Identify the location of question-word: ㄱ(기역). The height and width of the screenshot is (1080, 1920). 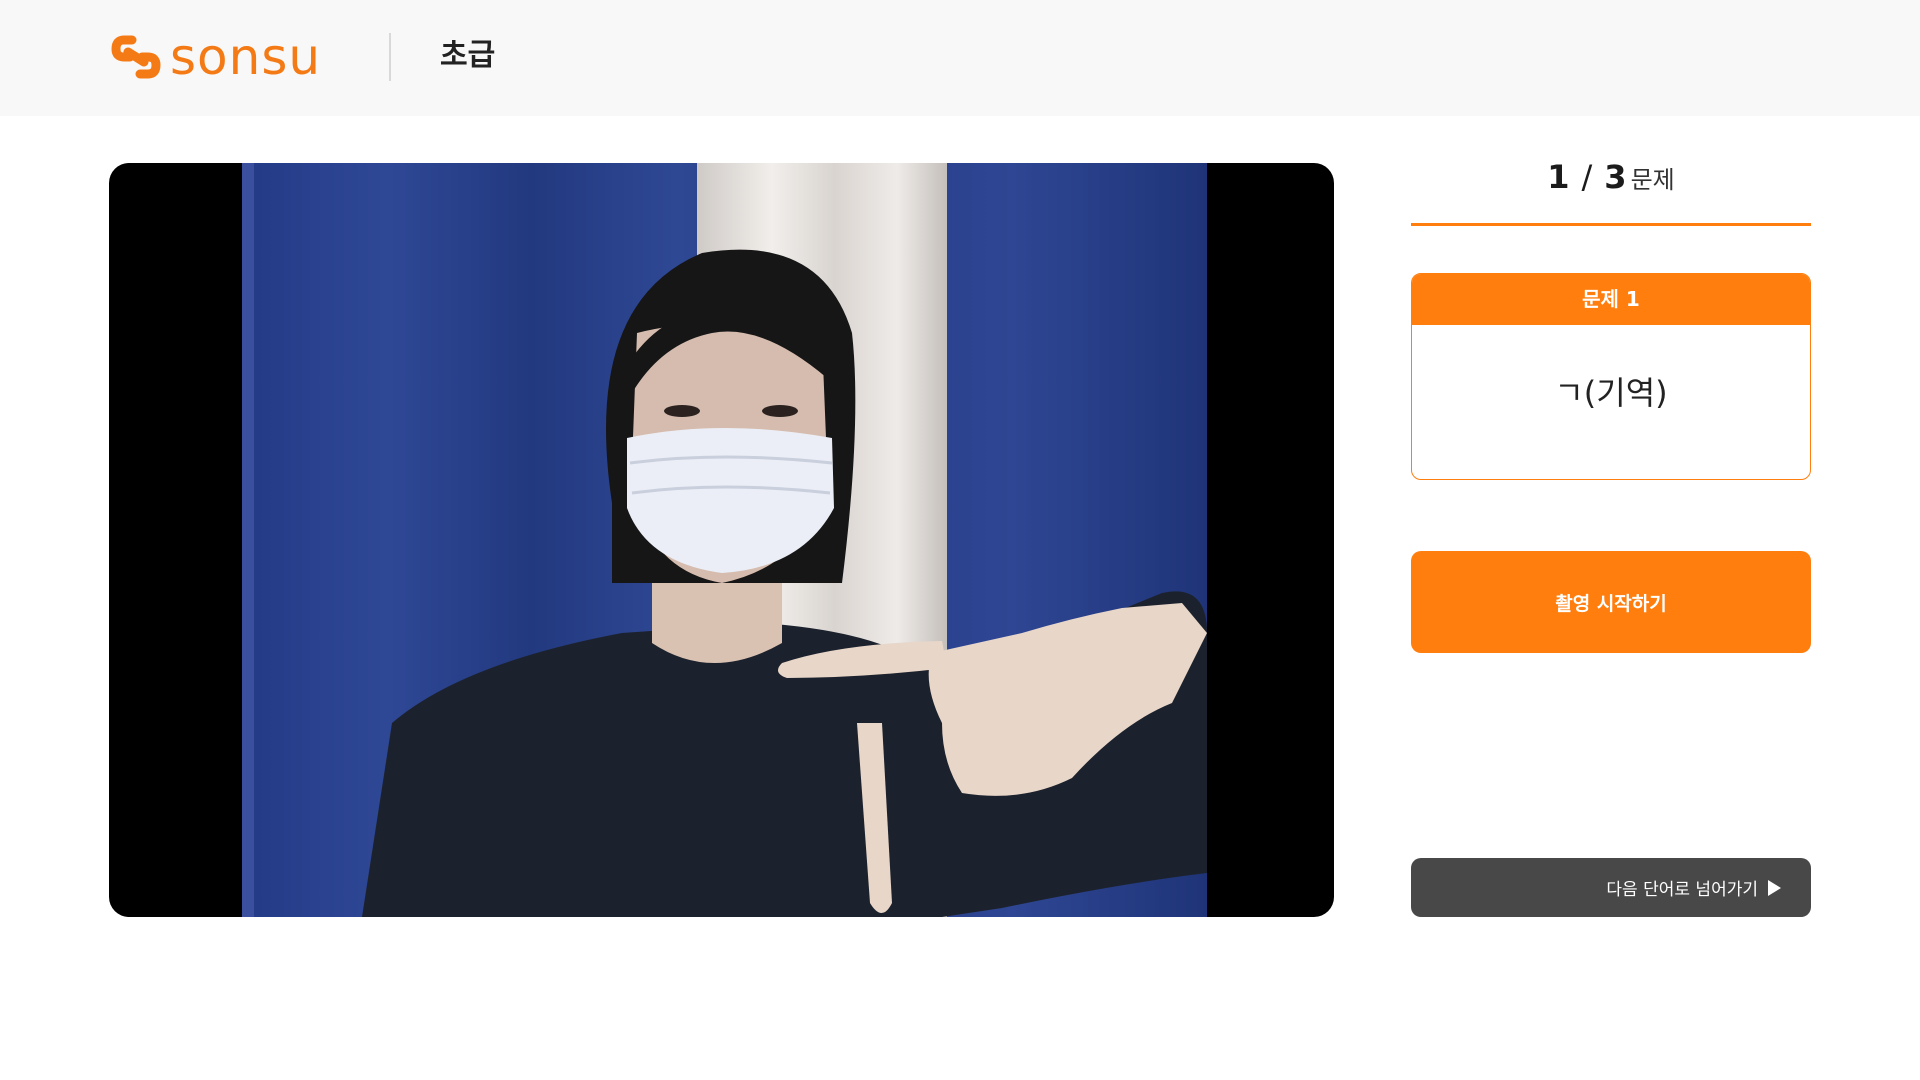
(1611, 393).